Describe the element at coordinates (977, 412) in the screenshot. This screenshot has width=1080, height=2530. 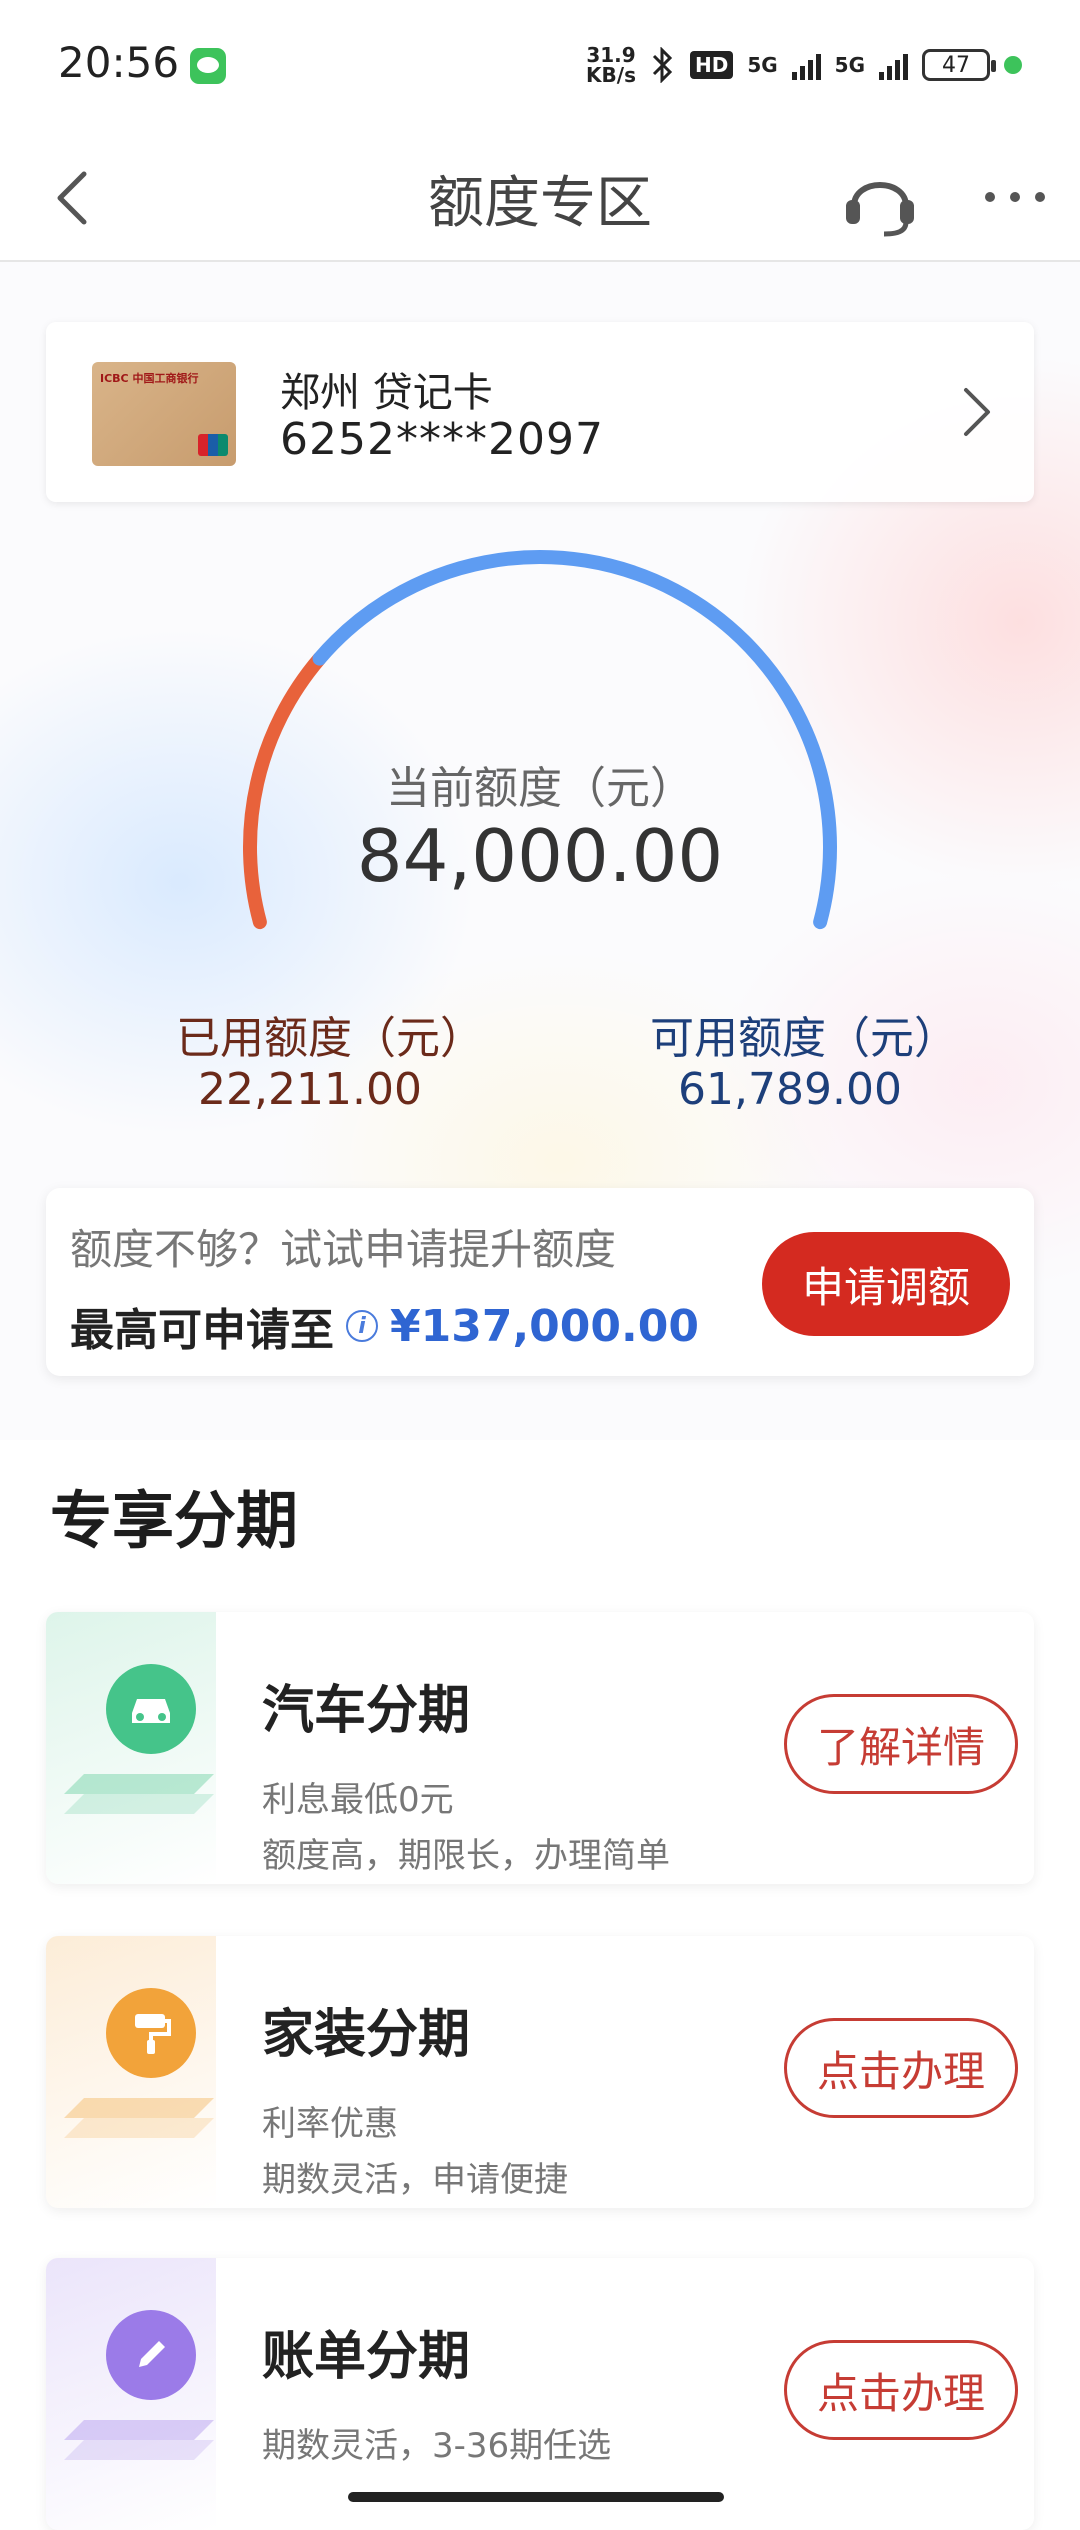
I see `chevron-right-icon` at that location.